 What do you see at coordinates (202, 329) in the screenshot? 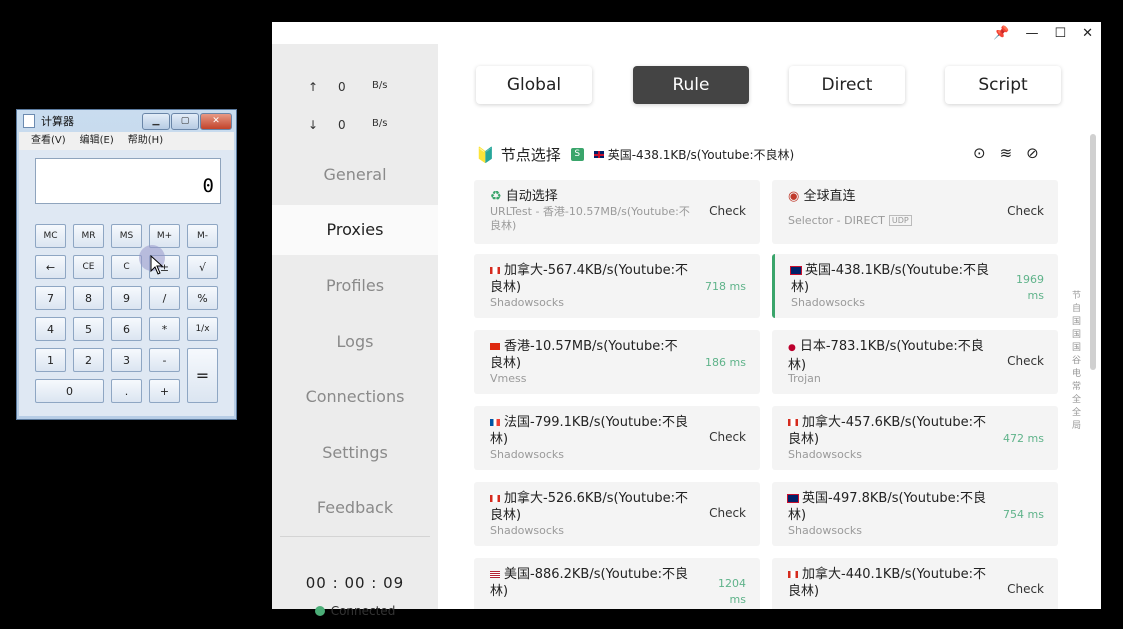
I see `key-reciprocal: 1/x` at bounding box center [202, 329].